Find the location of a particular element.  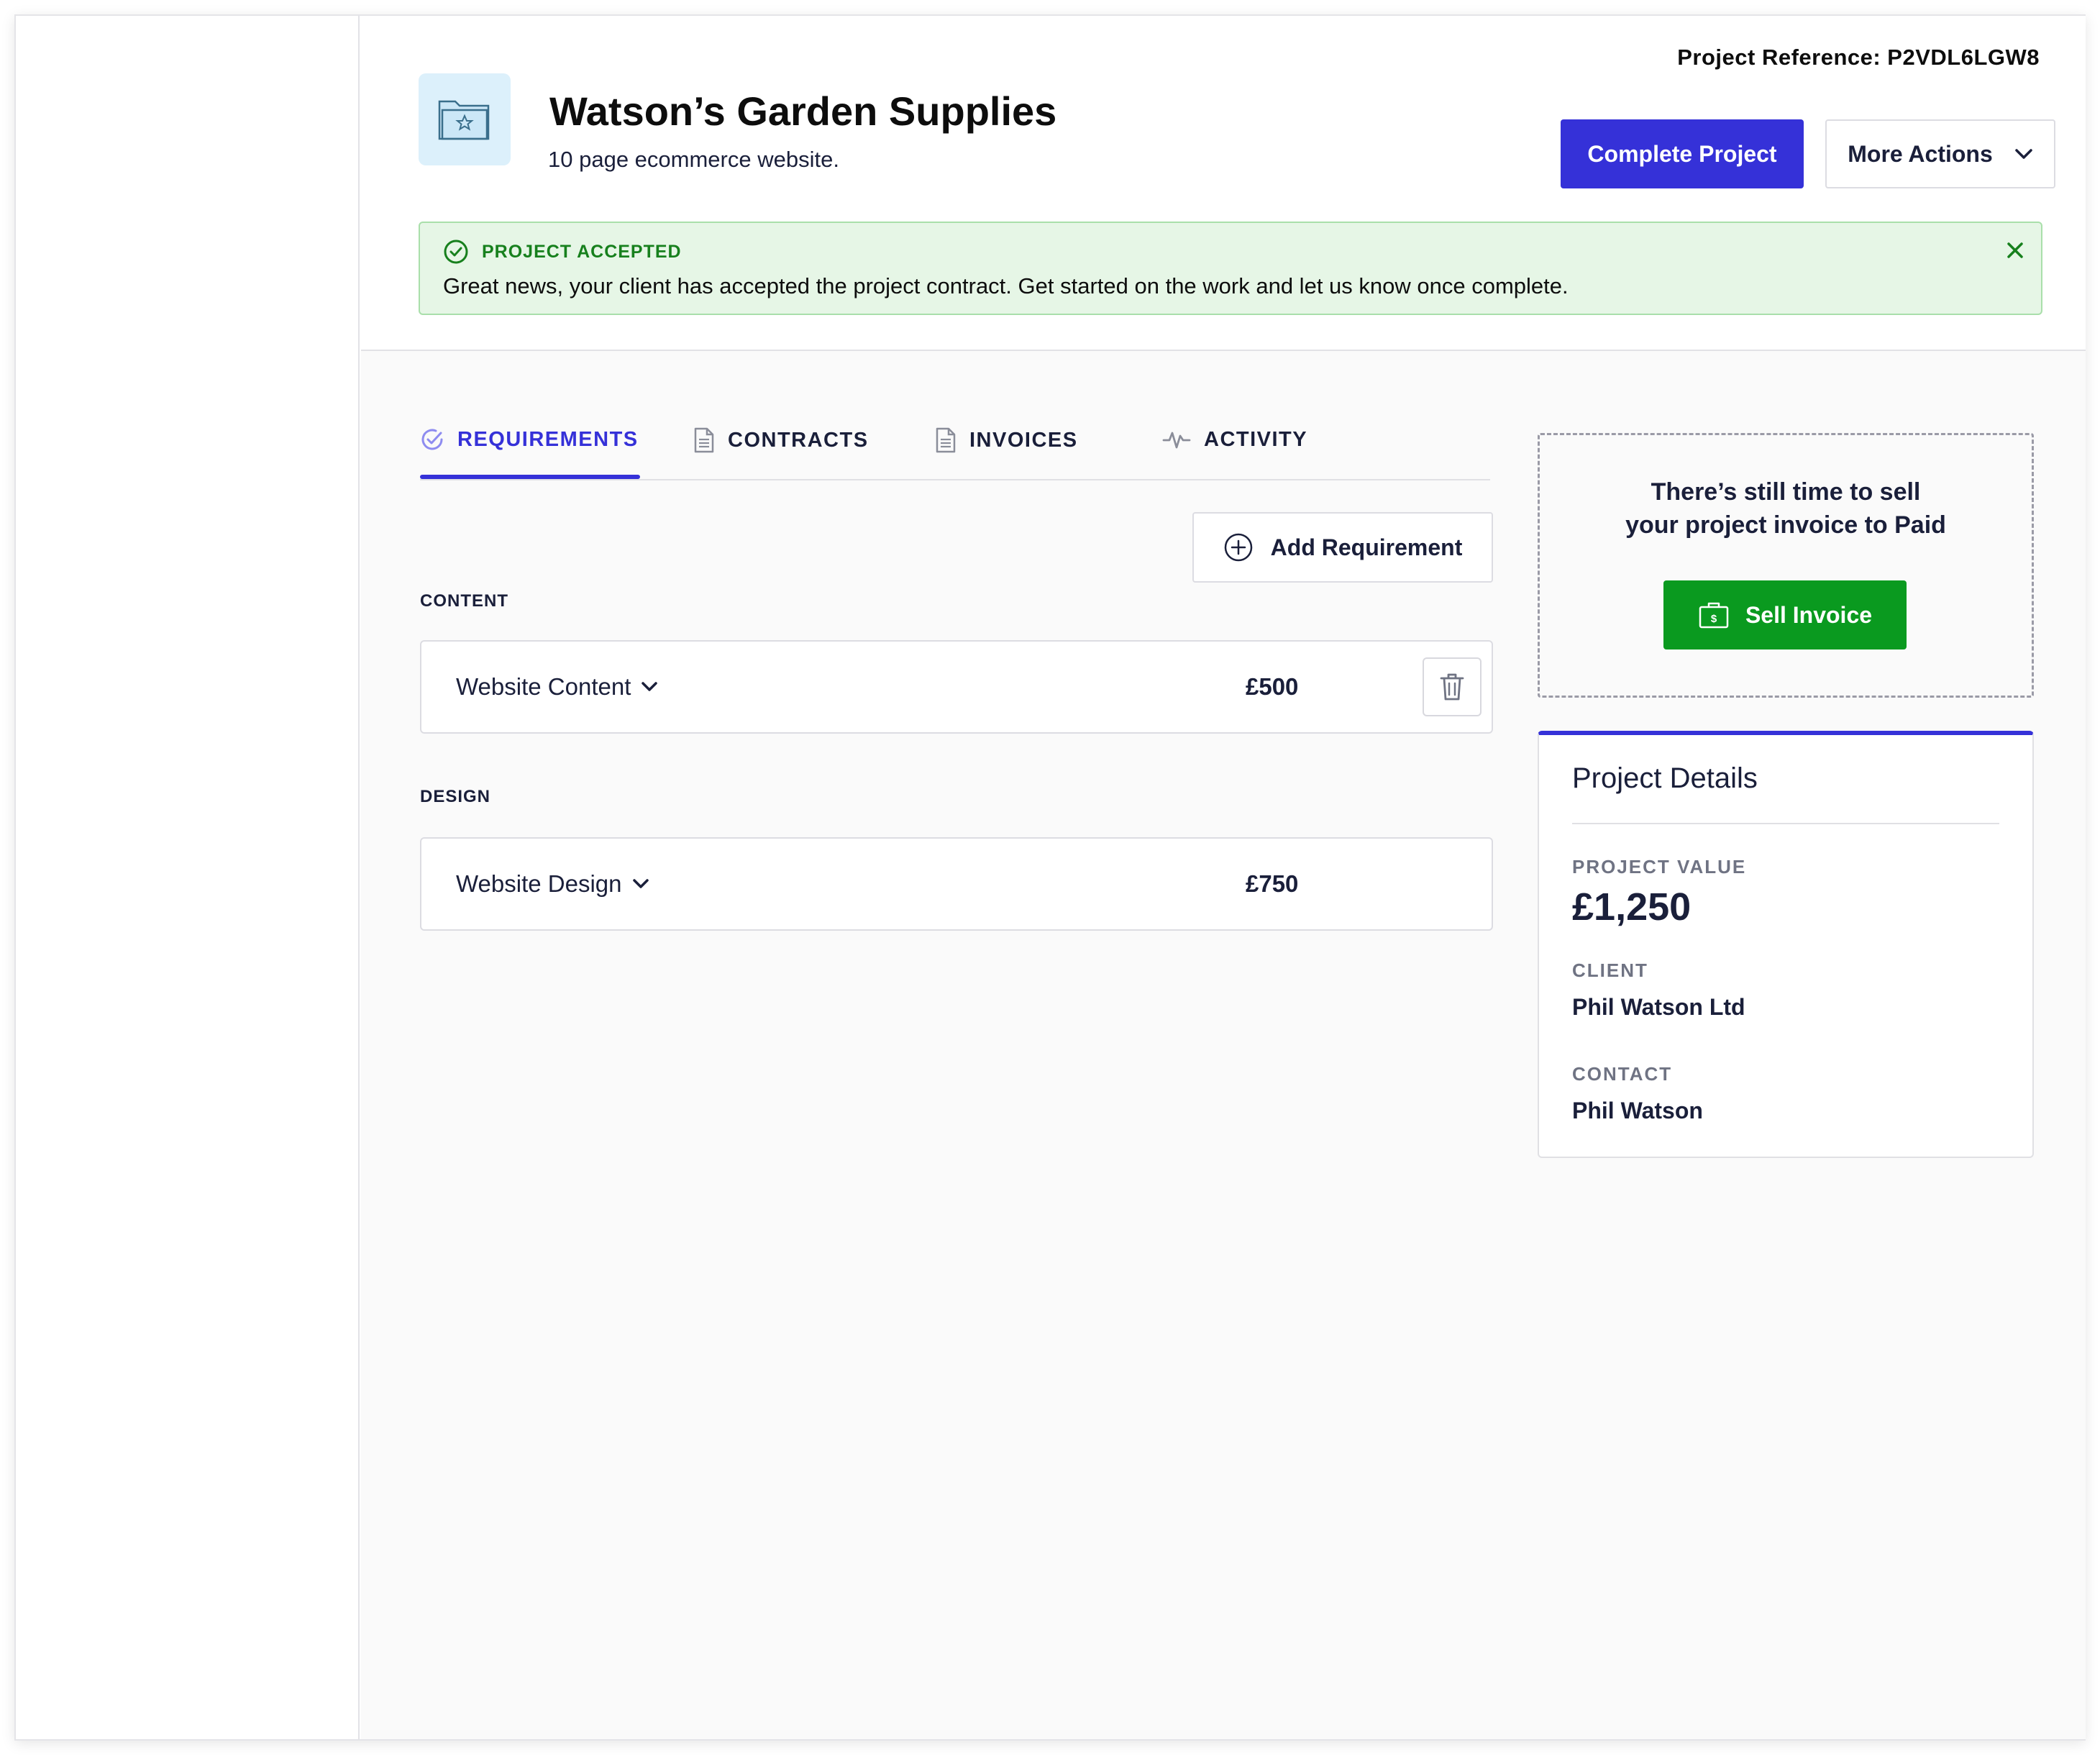

tab-invoices: INVOICES is located at coordinates (1006, 440).